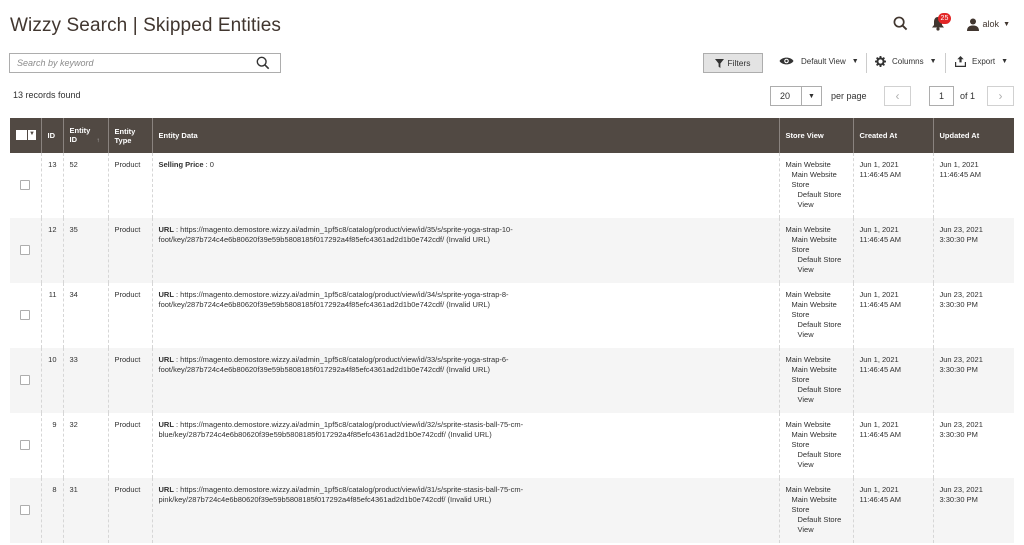 The height and width of the screenshot is (545, 1024). What do you see at coordinates (51, 135) in the screenshot?
I see `column-header-id: ID` at bounding box center [51, 135].